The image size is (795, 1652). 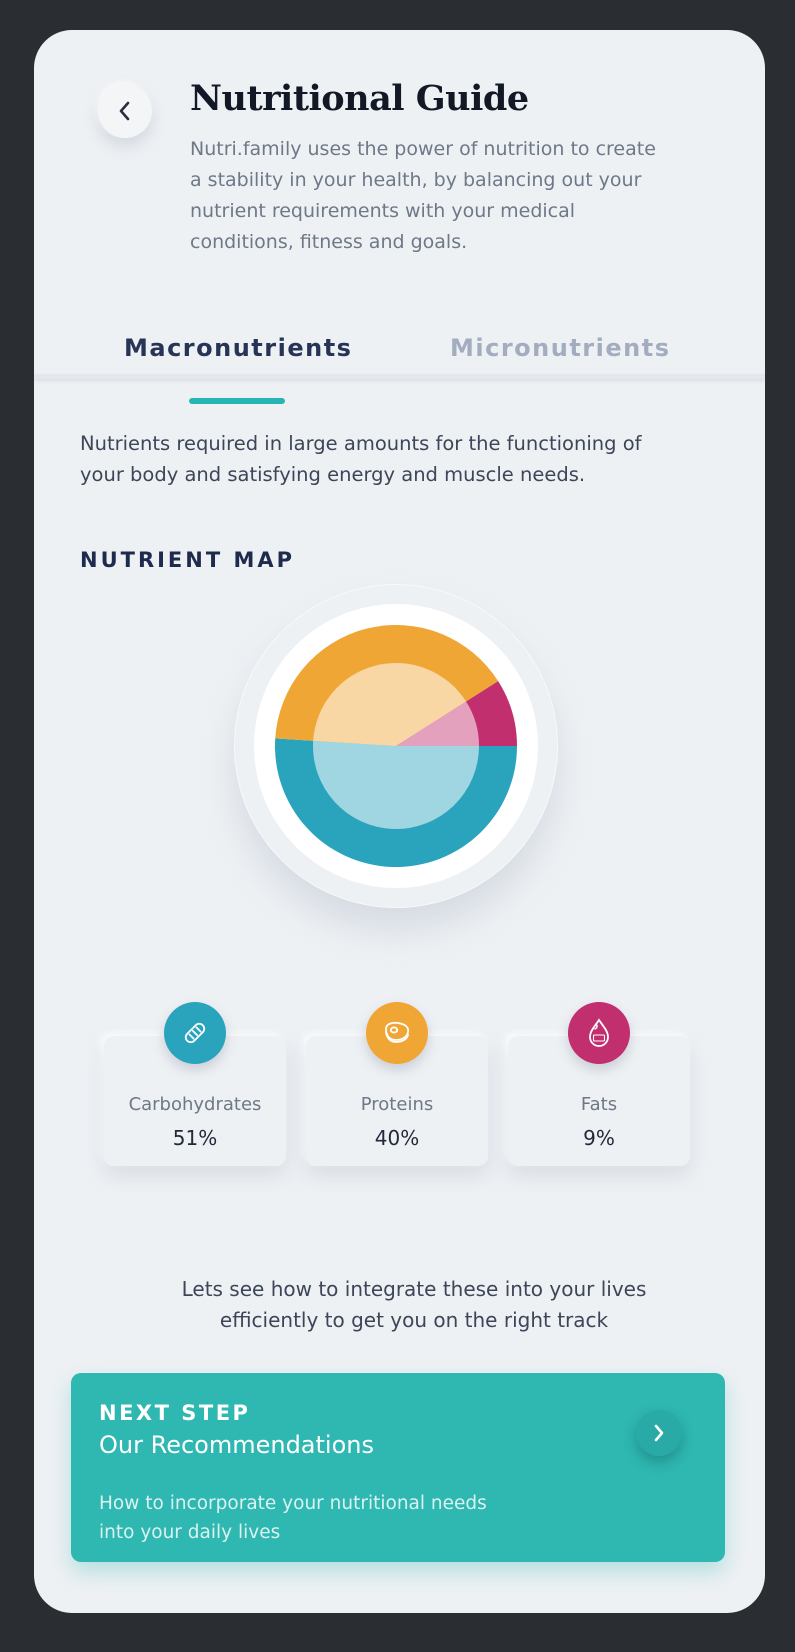 I want to click on steak-icon, so click(x=397, y=1033).